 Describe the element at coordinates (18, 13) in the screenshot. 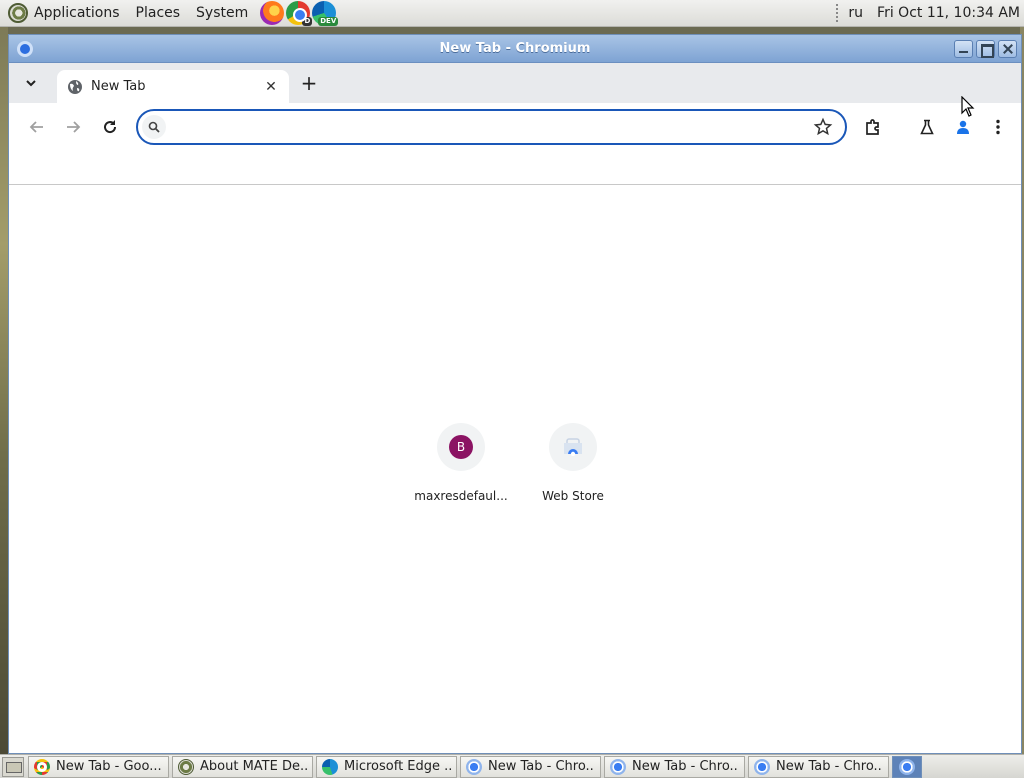

I see `mate-logo-icon` at that location.